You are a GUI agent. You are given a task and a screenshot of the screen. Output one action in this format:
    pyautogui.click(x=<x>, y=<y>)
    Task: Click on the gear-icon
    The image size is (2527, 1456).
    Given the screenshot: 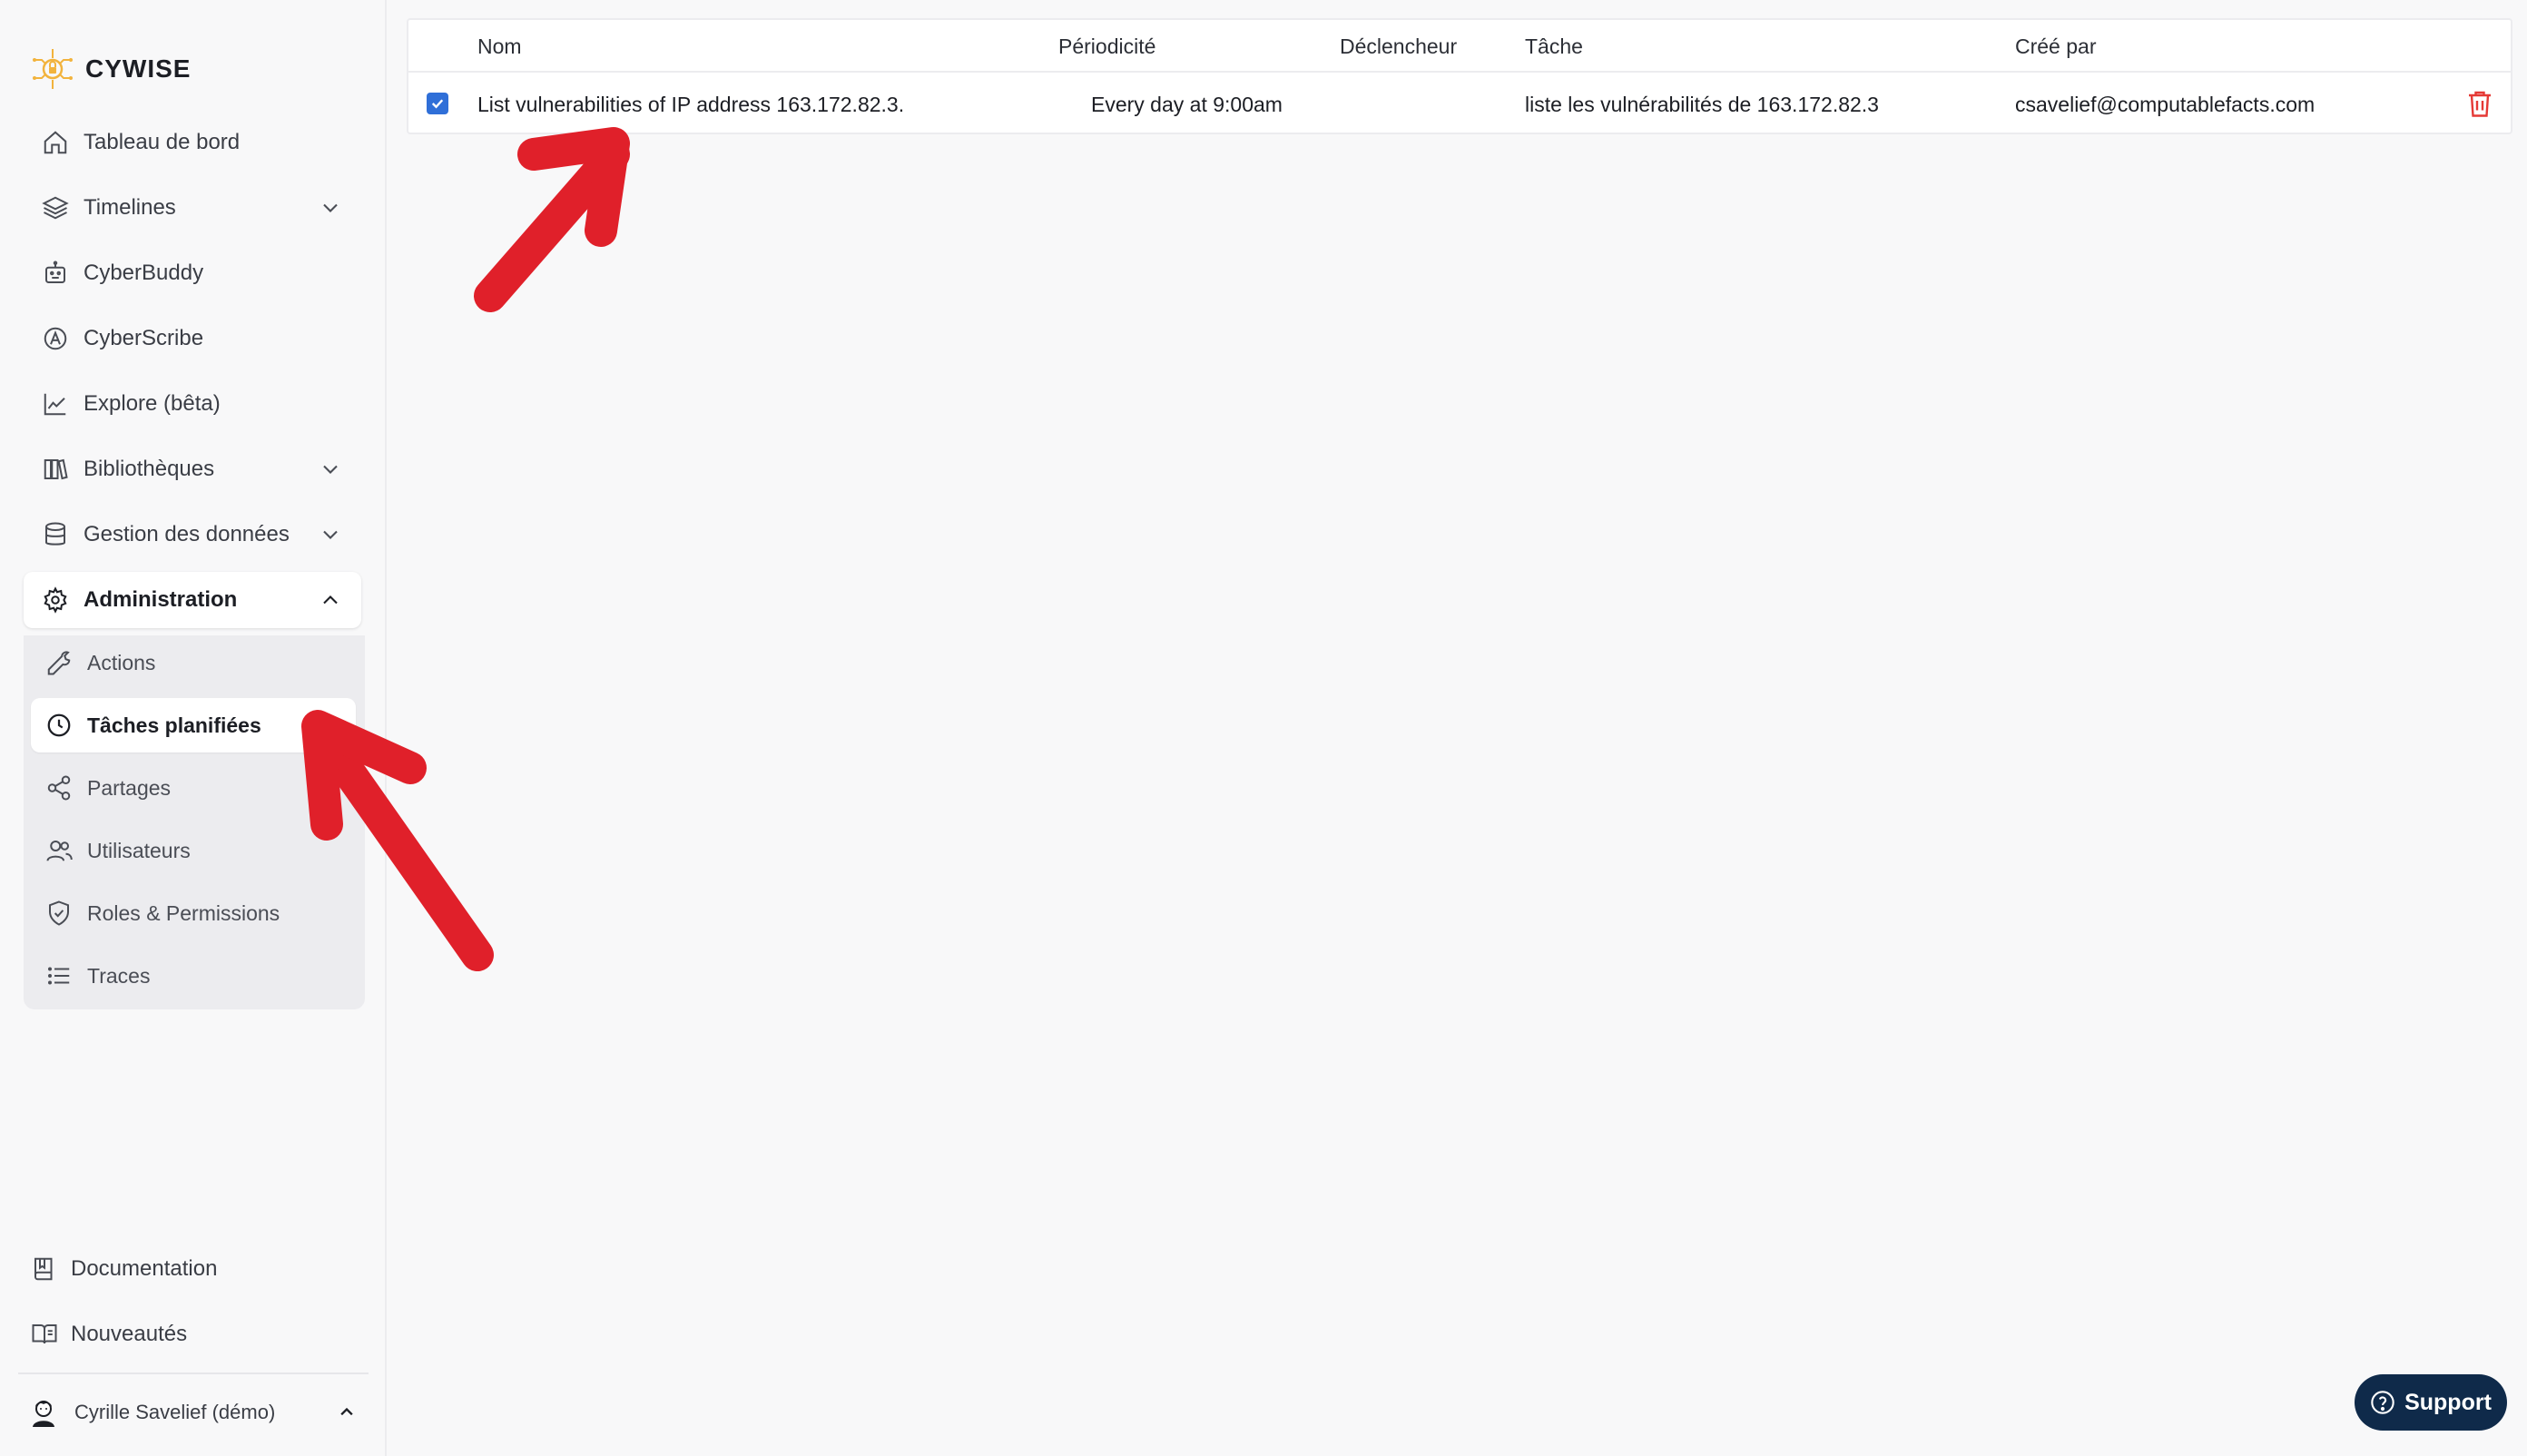 What is the action you would take?
    pyautogui.click(x=55, y=600)
    